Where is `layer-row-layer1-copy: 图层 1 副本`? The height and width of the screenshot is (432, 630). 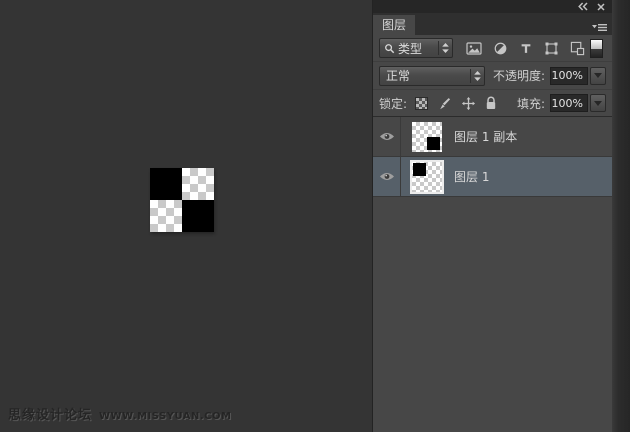
layer-row-layer1-copy: 图层 1 副本 is located at coordinates (492, 137).